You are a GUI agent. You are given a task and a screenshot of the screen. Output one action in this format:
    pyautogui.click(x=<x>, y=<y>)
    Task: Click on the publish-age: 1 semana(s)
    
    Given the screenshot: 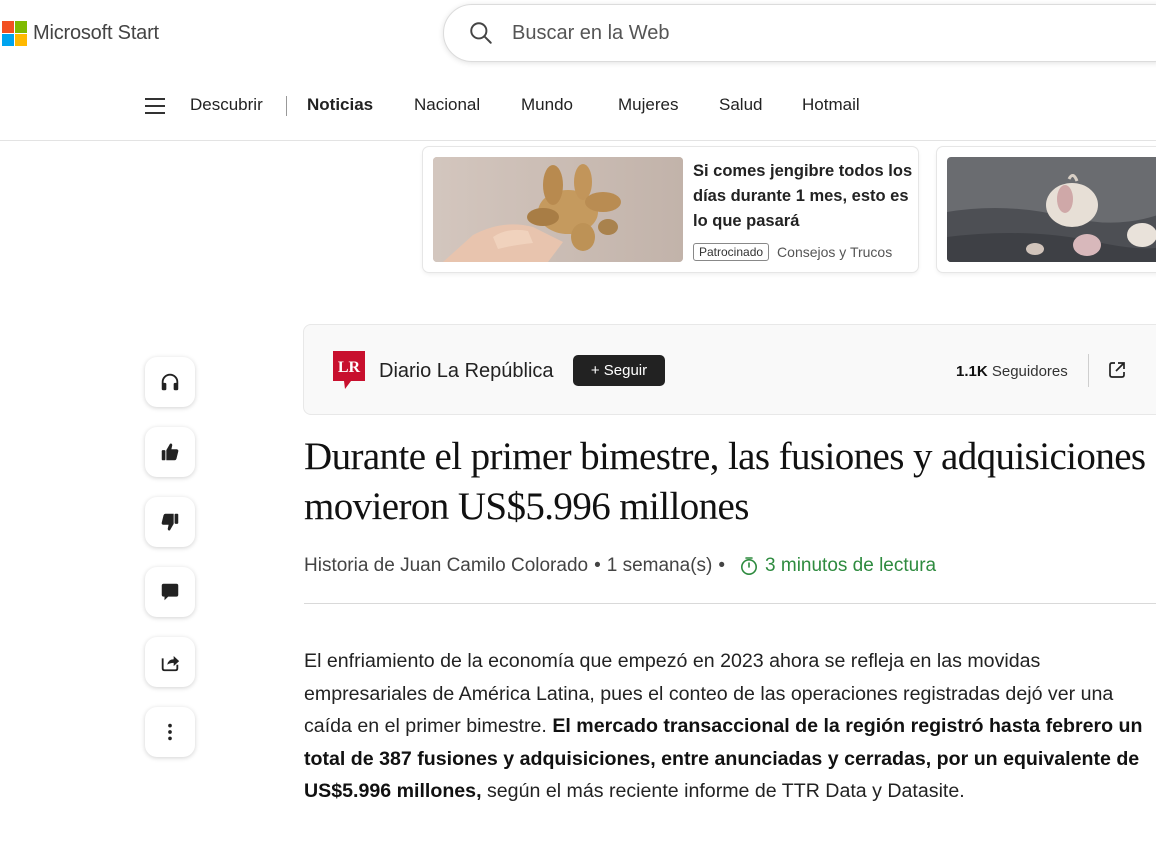 What is the action you would take?
    pyautogui.click(x=659, y=565)
    